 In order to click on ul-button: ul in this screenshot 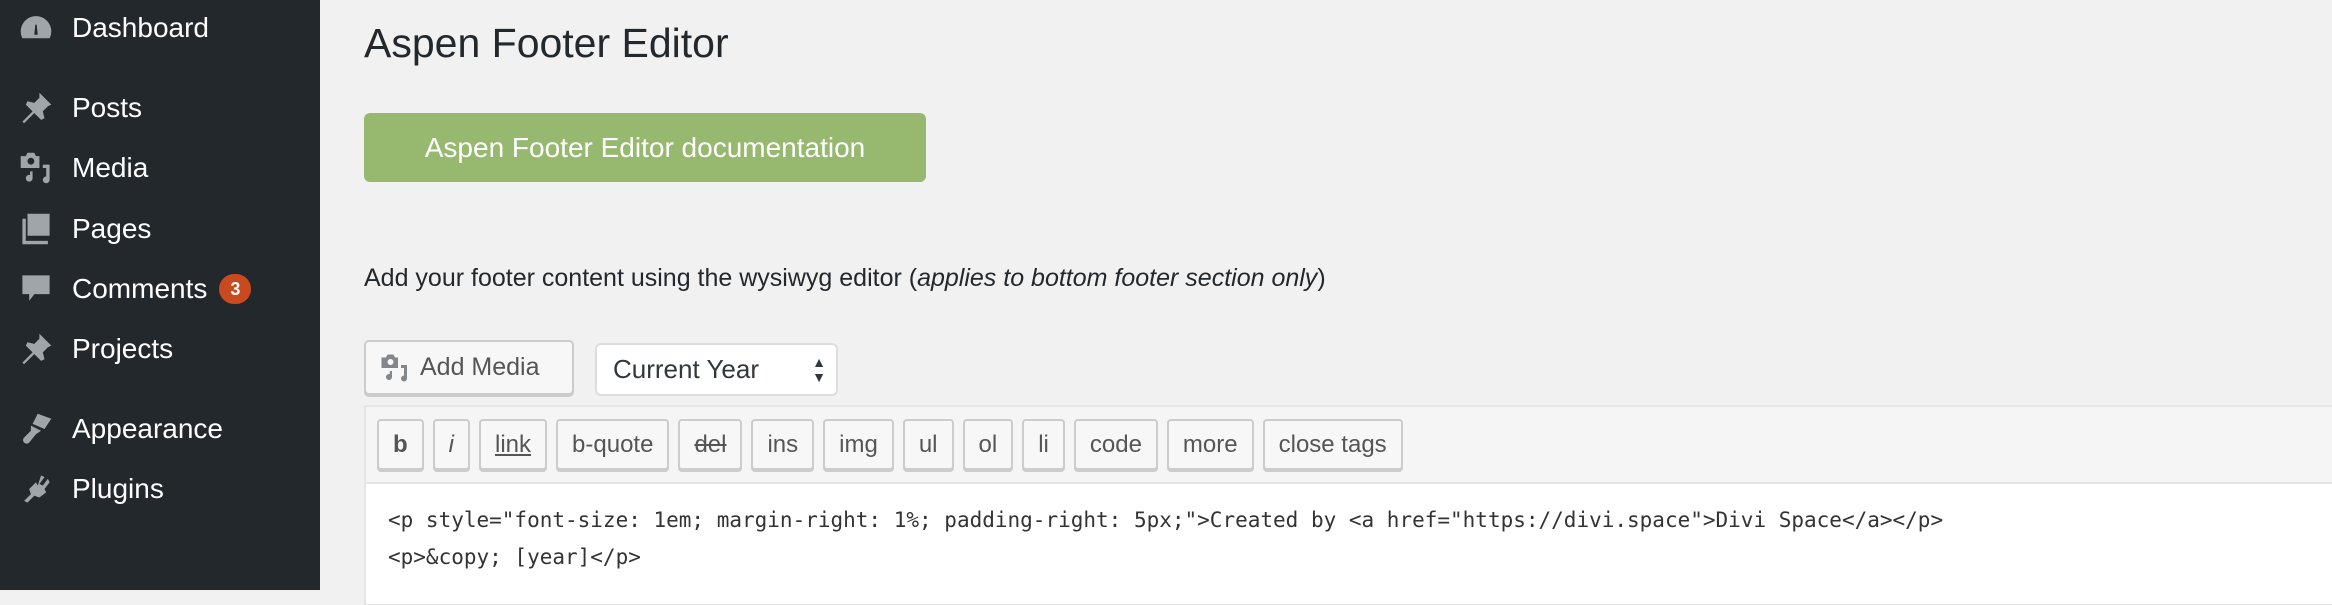, I will do `click(928, 444)`.